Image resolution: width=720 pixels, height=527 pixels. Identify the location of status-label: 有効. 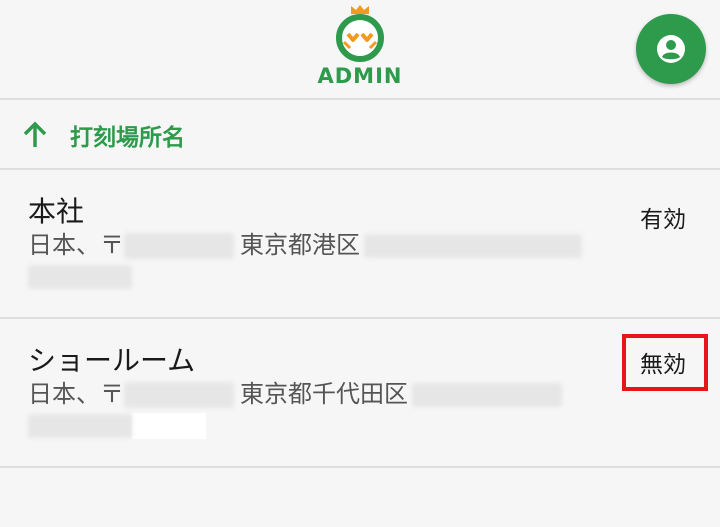
(663, 217).